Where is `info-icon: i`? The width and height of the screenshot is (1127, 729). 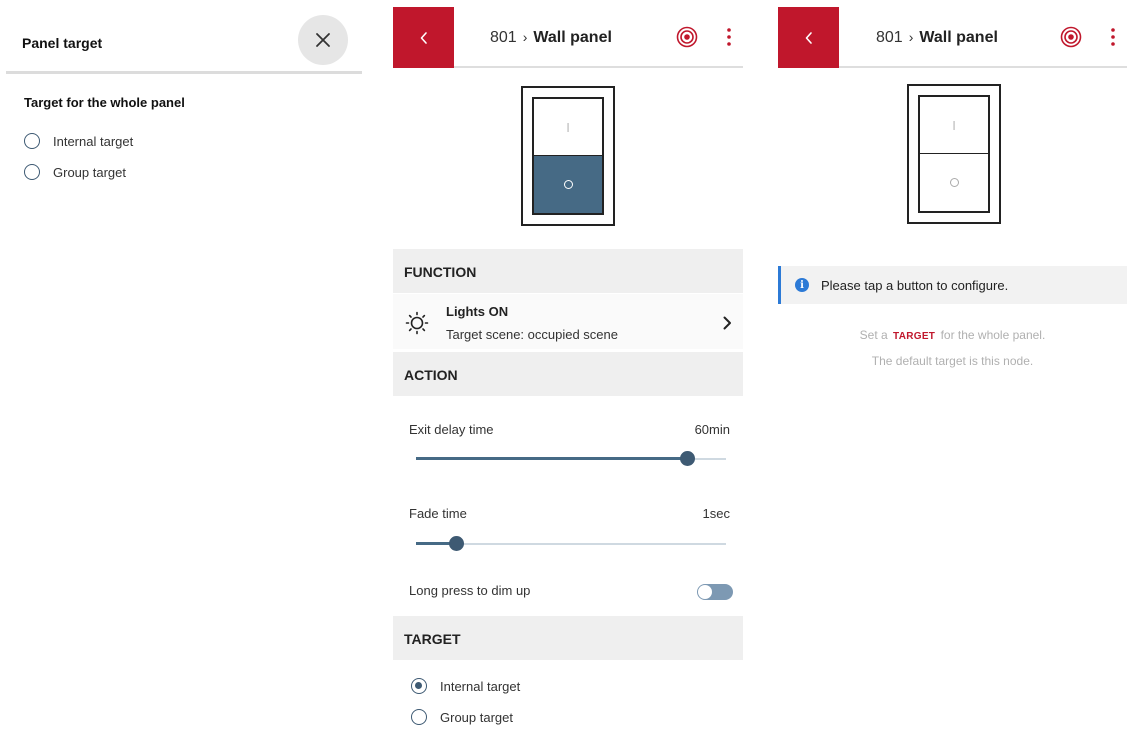
info-icon: i is located at coordinates (802, 285).